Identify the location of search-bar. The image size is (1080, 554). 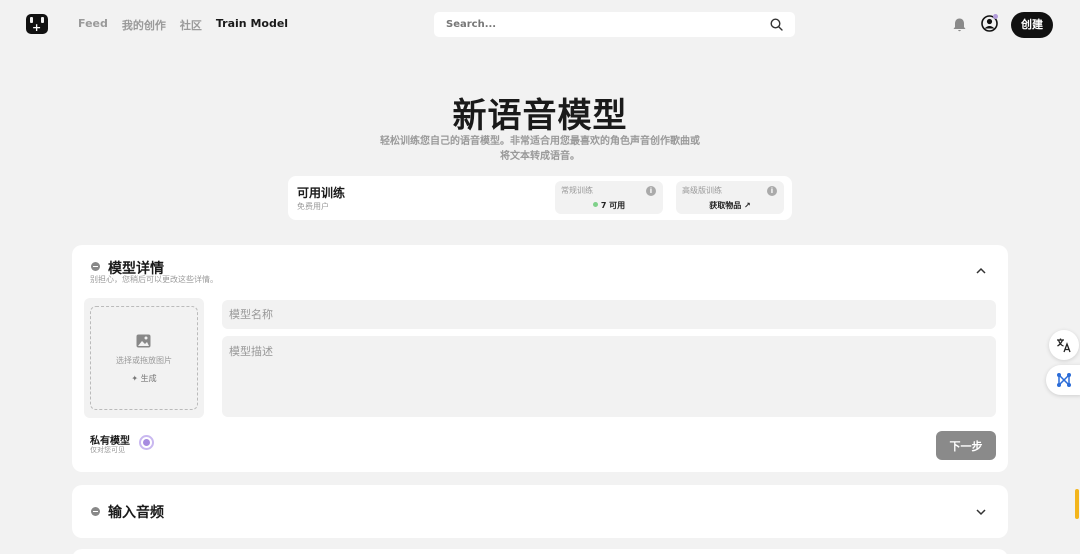
(614, 24).